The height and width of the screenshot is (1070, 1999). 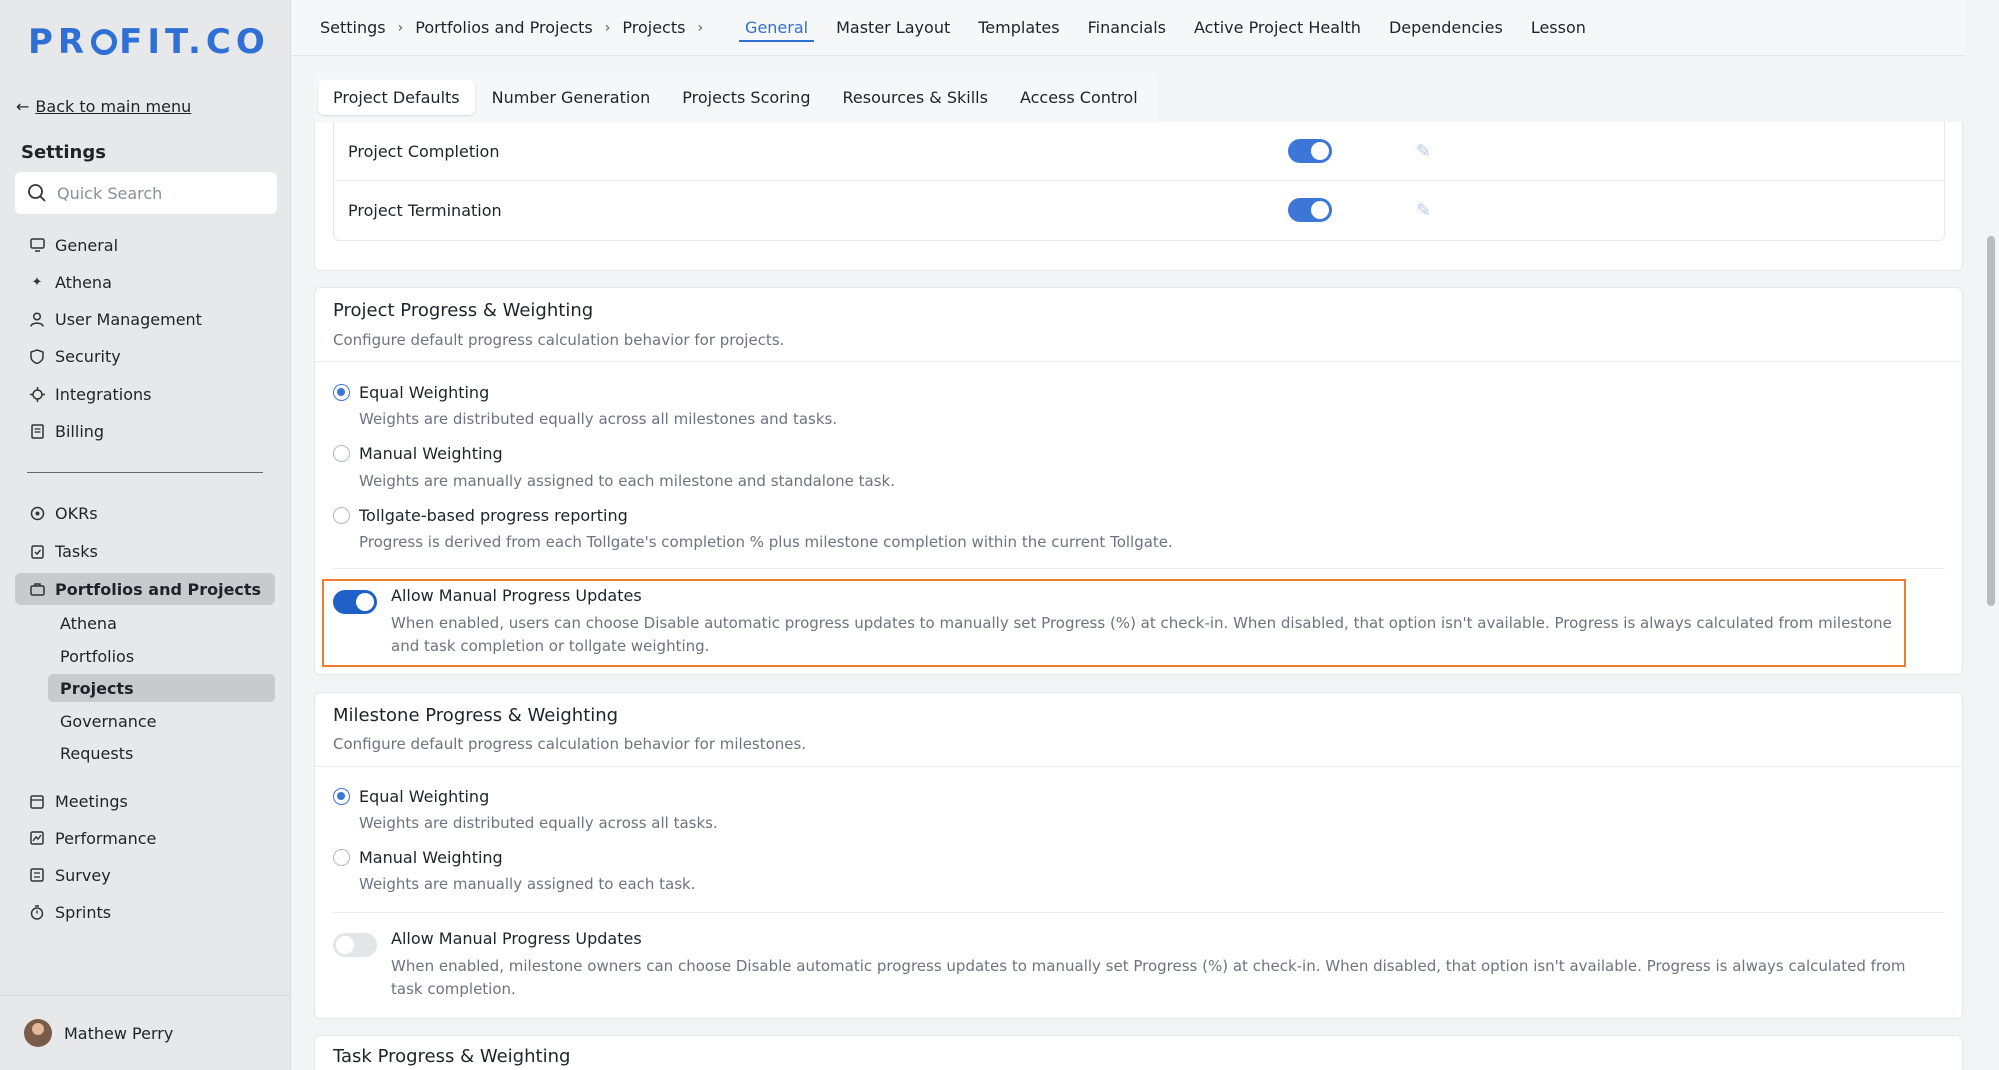 What do you see at coordinates (425, 210) in the screenshot?
I see `status-label: Project Termination` at bounding box center [425, 210].